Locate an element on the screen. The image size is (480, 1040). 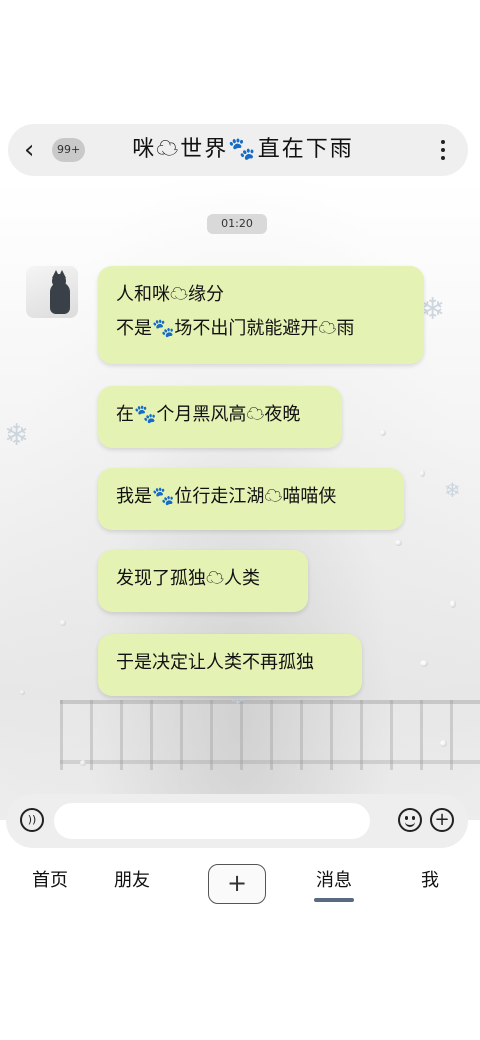
plus-circle-icon: + is located at coordinates (442, 820).